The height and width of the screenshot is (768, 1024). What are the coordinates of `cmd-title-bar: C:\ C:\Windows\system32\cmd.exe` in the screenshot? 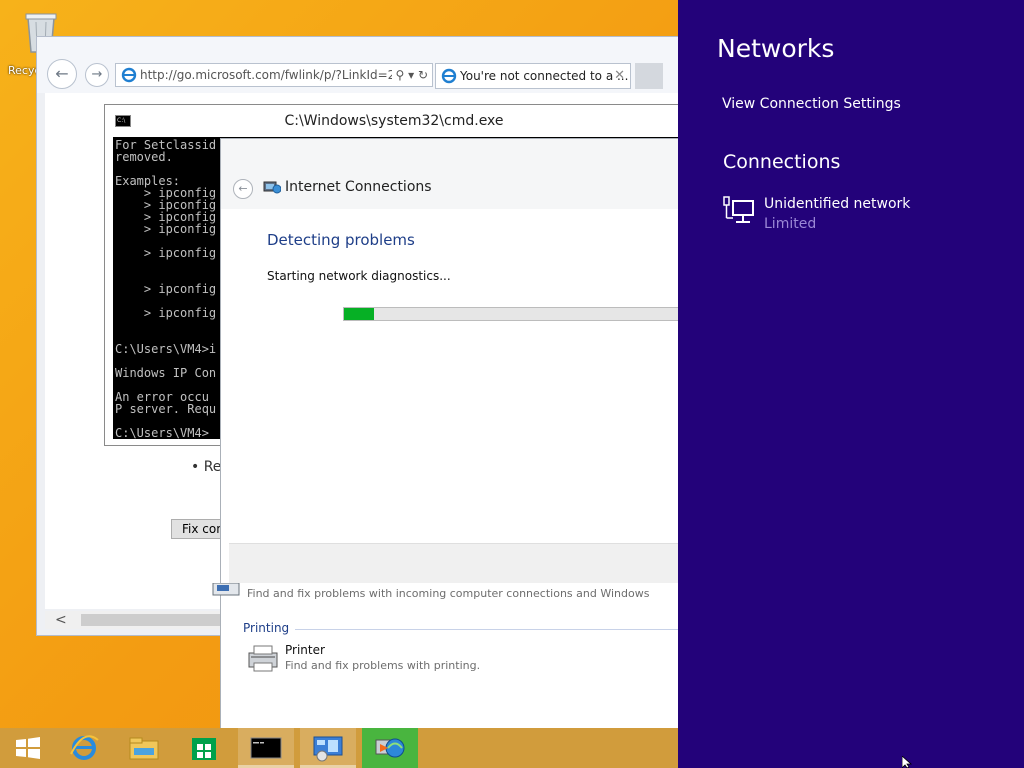 It's located at (394, 121).